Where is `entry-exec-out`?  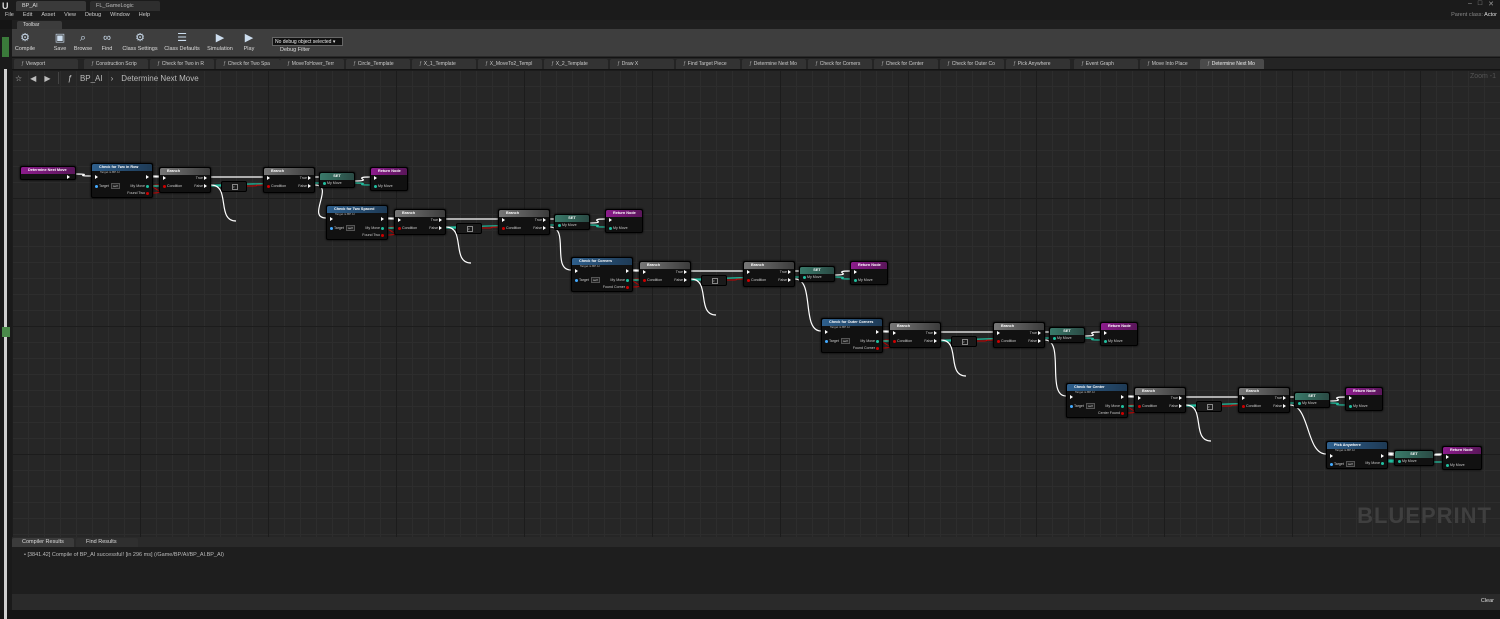 entry-exec-out is located at coordinates (68, 177).